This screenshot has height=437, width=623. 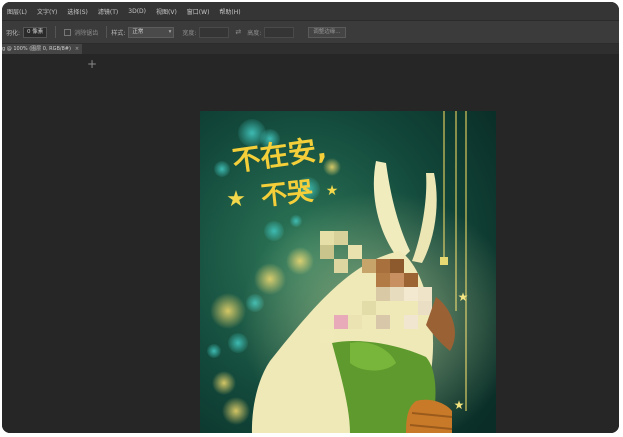 I want to click on style-label: 样式:, so click(x=118, y=33).